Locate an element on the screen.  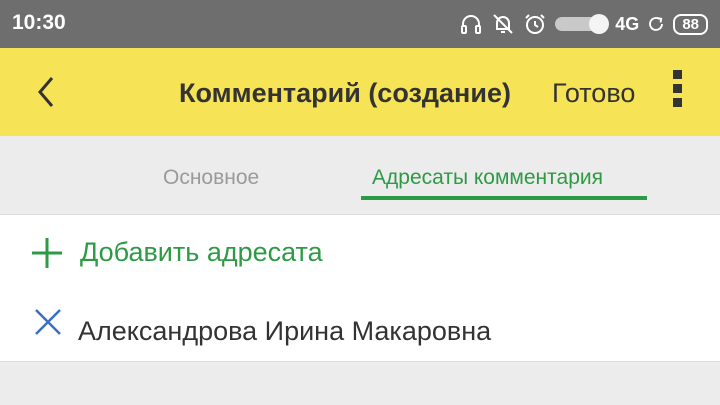
add-recipient-label: Добавить адресата is located at coordinates (201, 252).